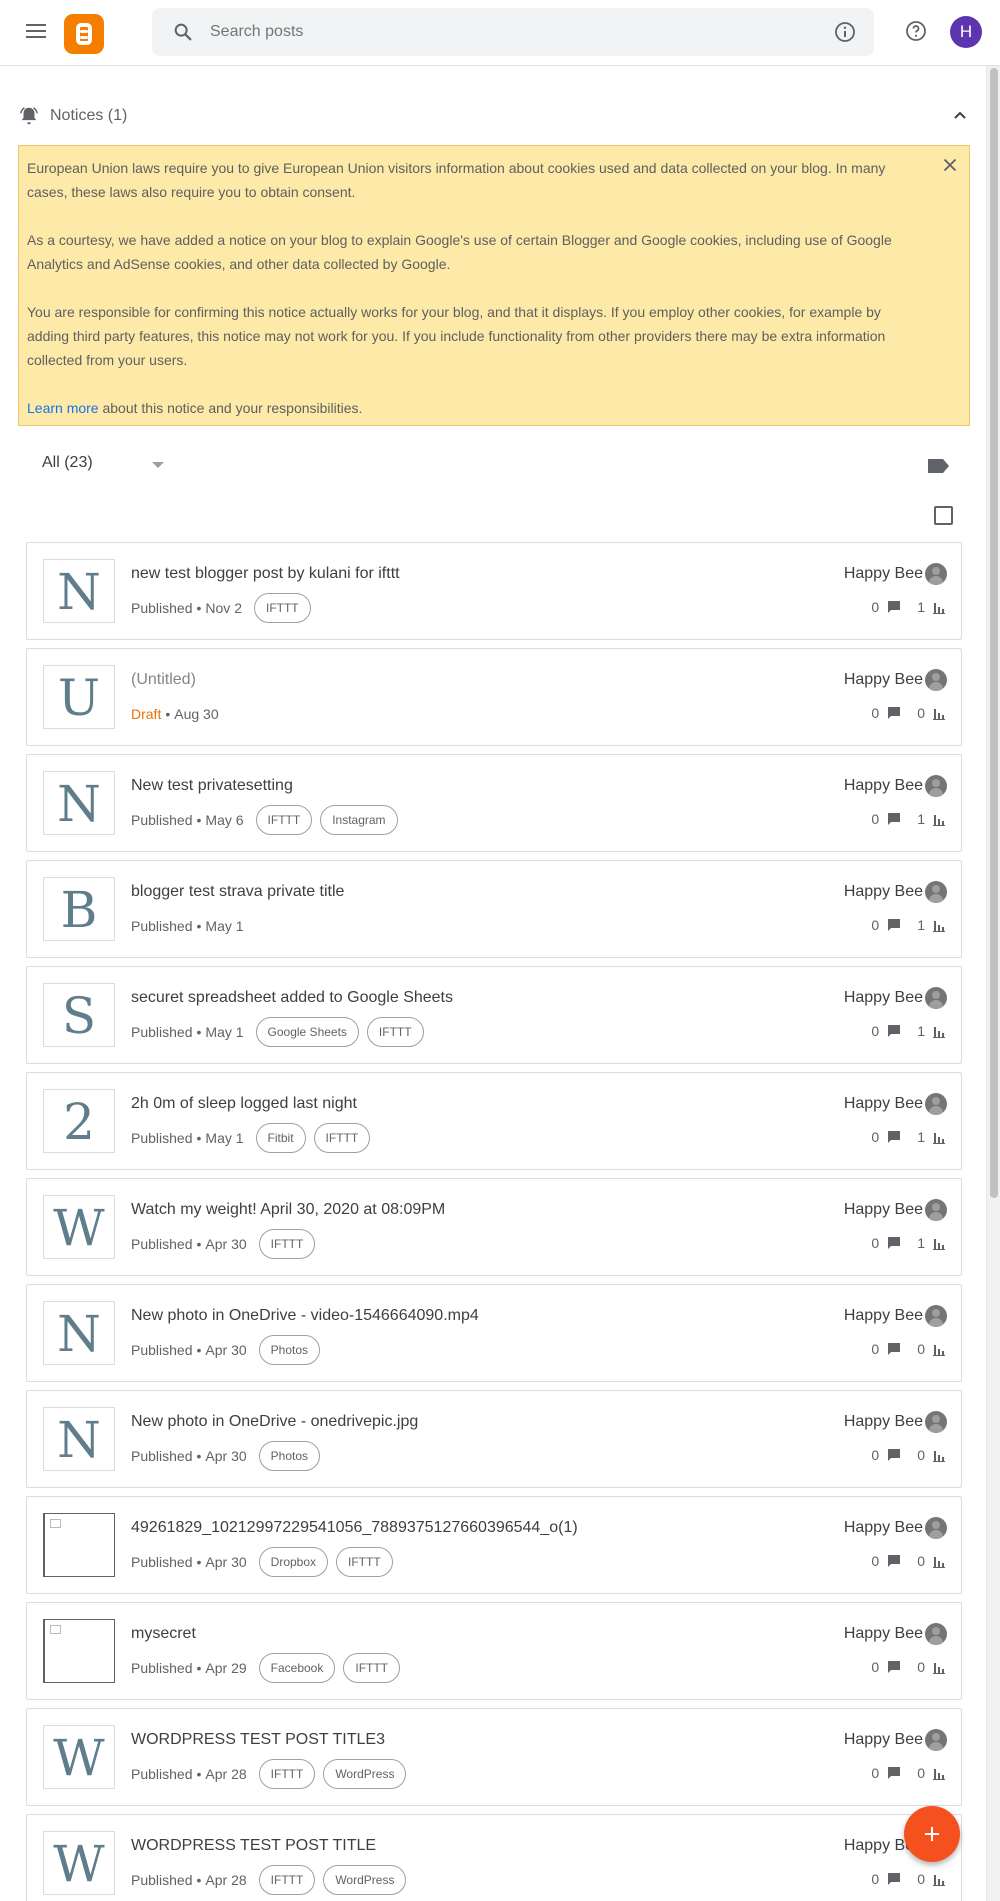 This screenshot has width=1000, height=1901. What do you see at coordinates (932, 1834) in the screenshot?
I see `new-post-button` at bounding box center [932, 1834].